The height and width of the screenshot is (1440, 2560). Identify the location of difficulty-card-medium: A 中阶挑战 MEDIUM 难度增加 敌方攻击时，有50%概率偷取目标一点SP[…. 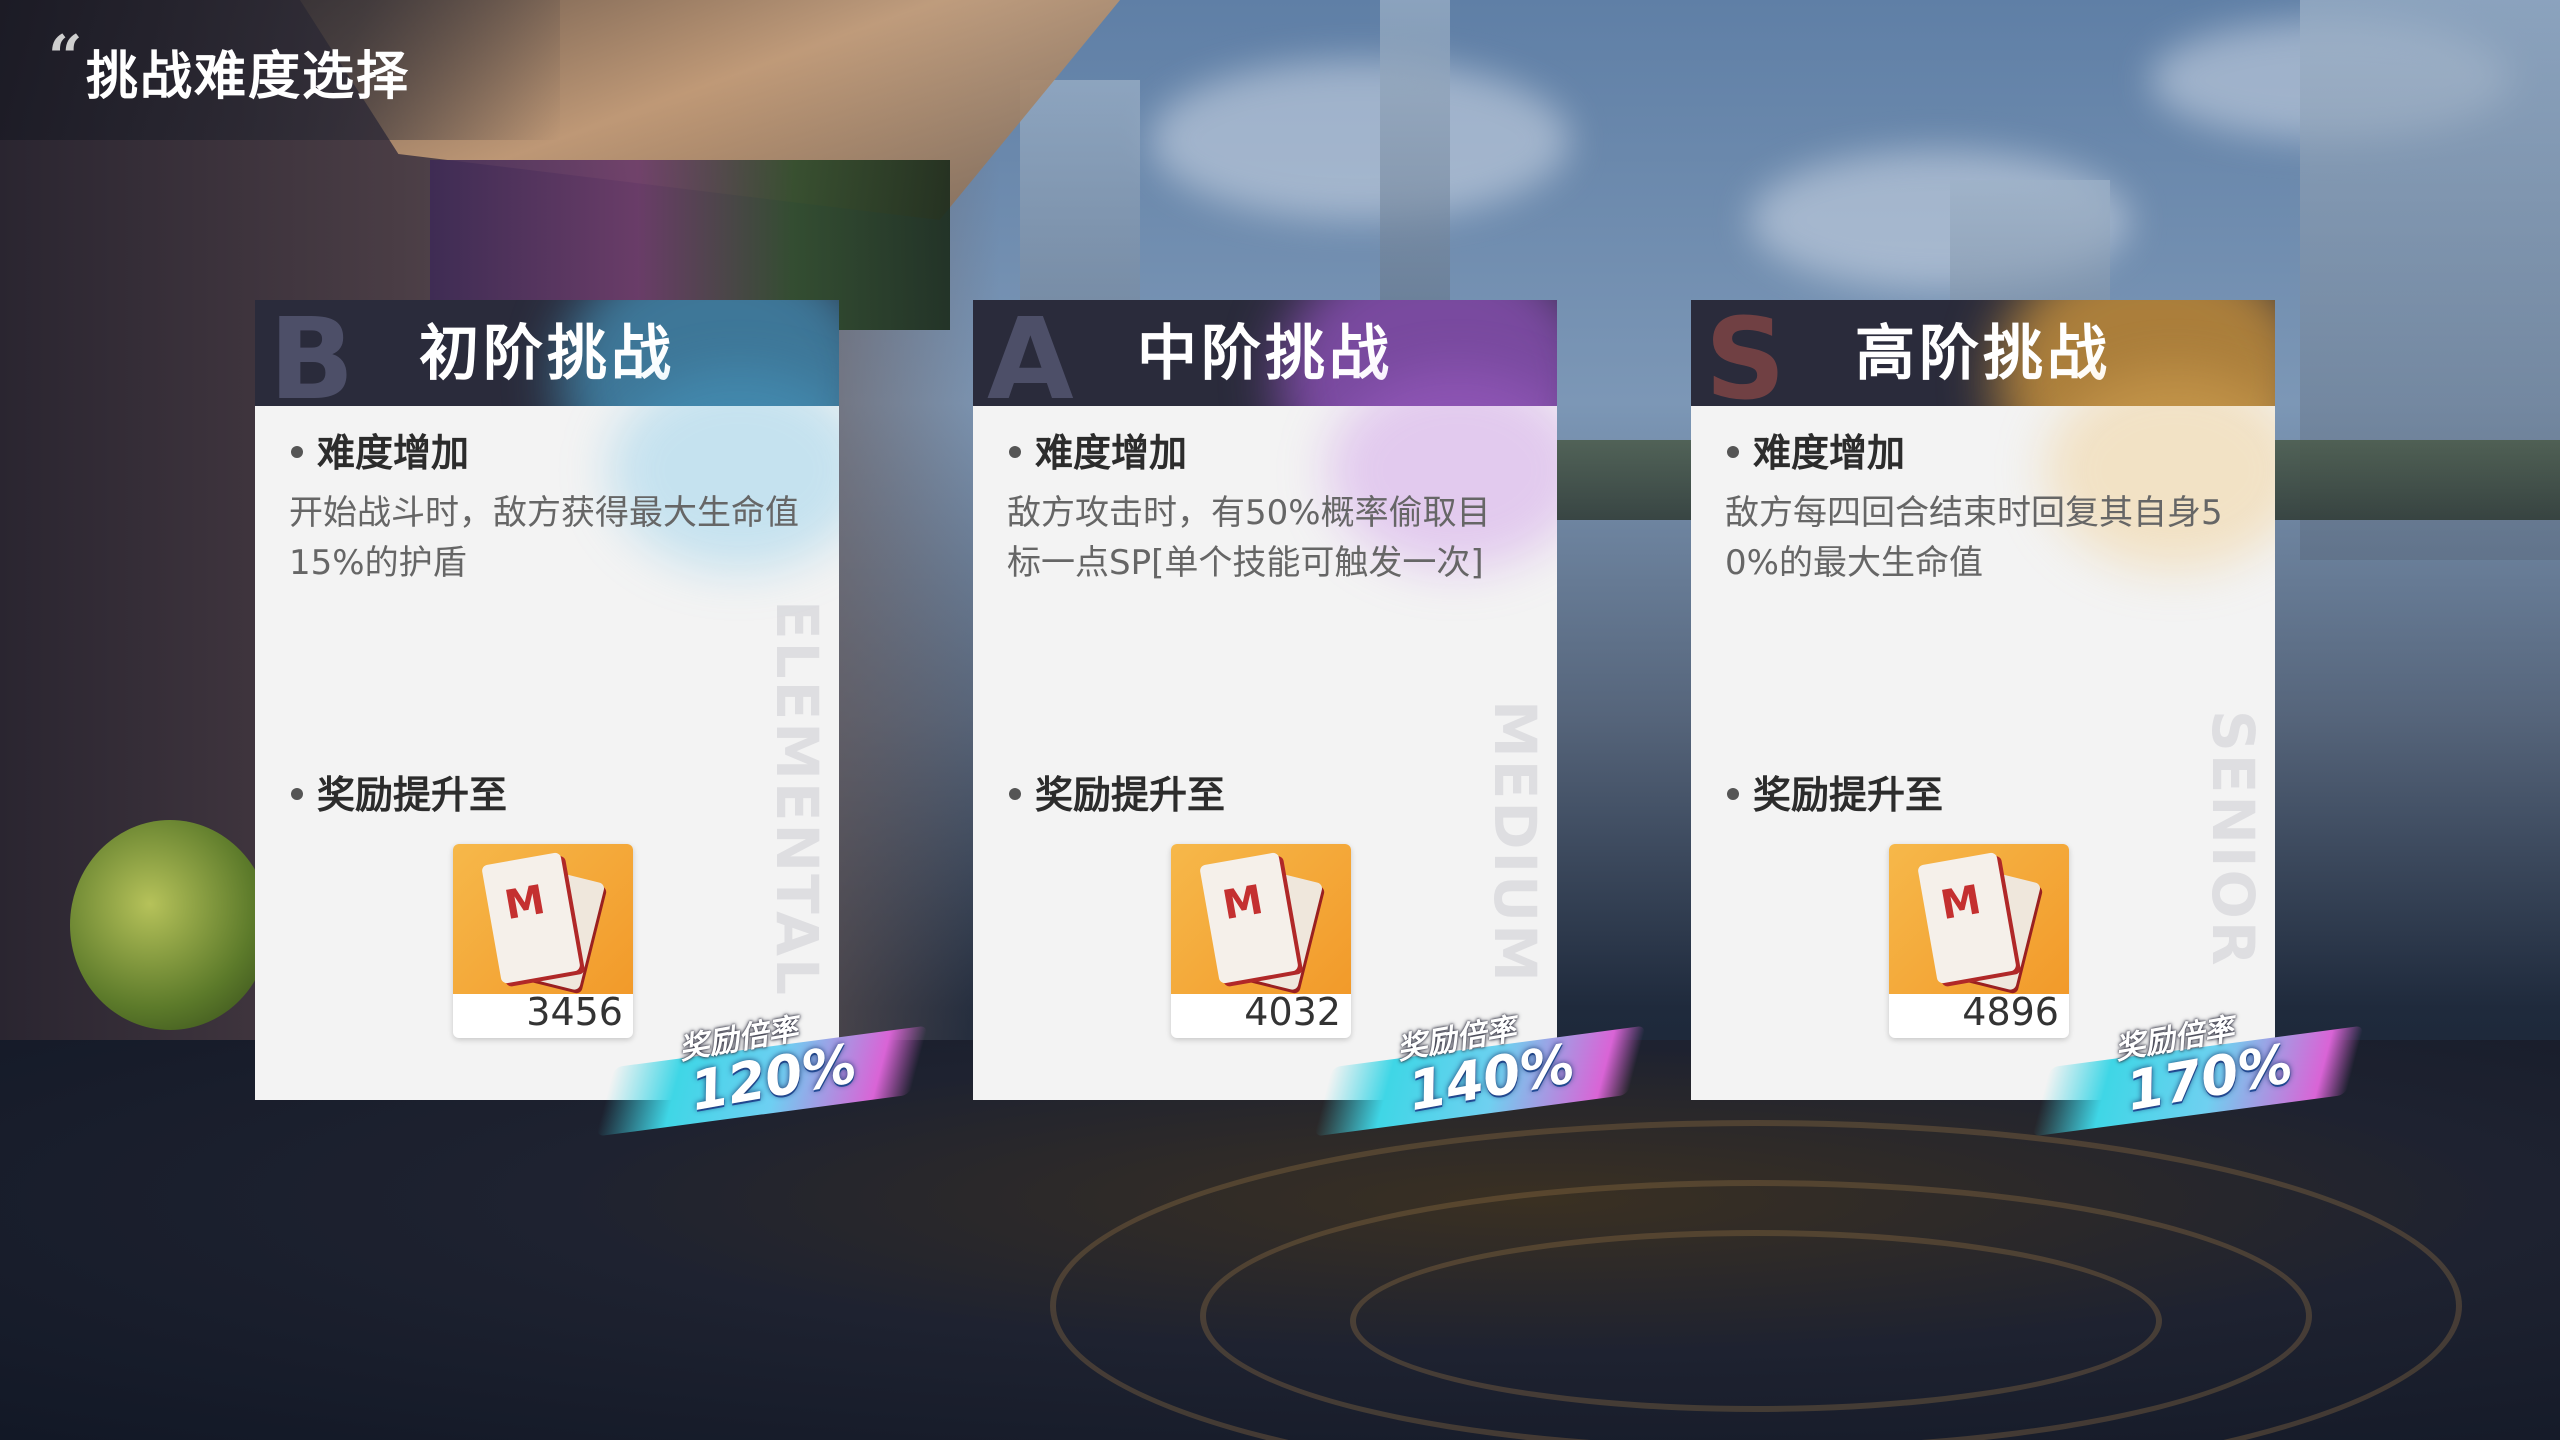
(1265, 700).